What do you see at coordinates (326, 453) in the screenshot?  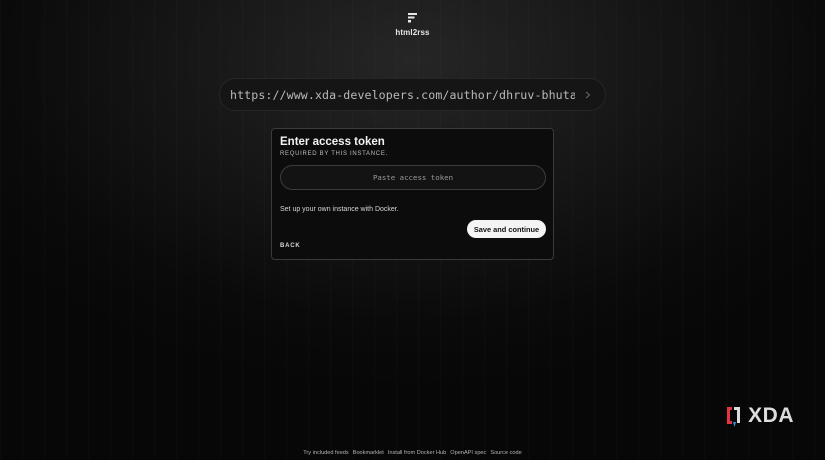 I see `footer-link-try-included-feeds: Try included feeds` at bounding box center [326, 453].